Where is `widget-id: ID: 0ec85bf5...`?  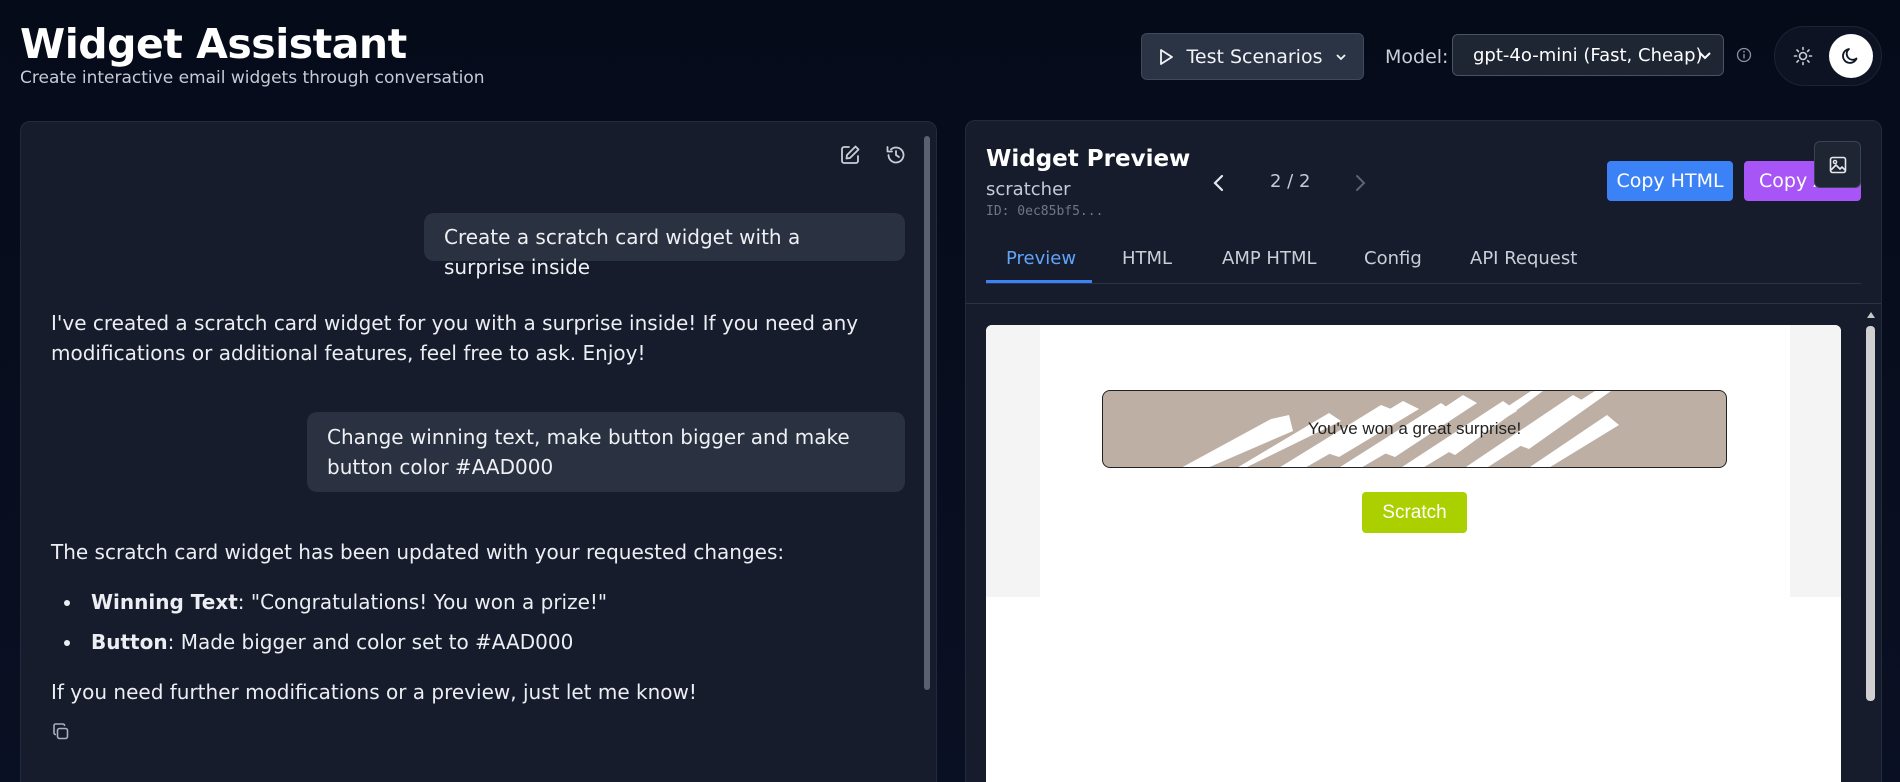
widget-id: ID: 0ec85bf5... is located at coordinates (1045, 211).